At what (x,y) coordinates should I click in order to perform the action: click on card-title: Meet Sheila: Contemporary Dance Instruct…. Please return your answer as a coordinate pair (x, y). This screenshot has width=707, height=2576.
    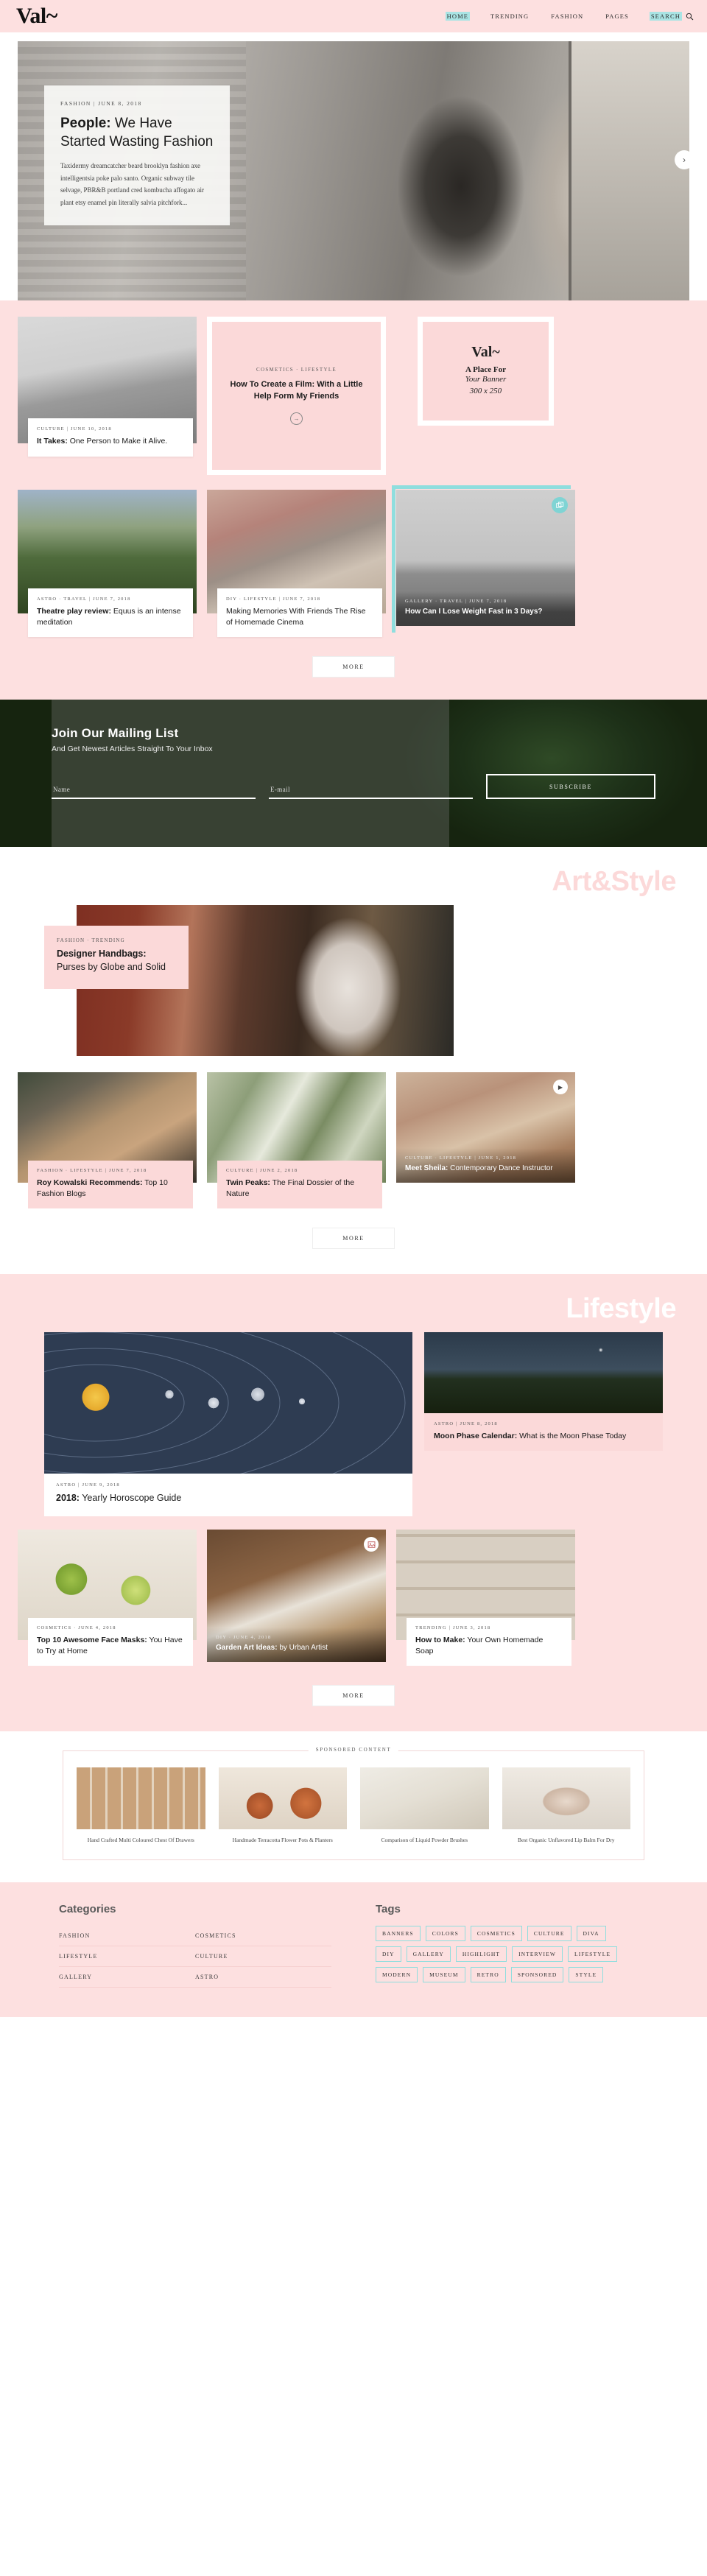
    Looking at the image, I should click on (485, 1169).